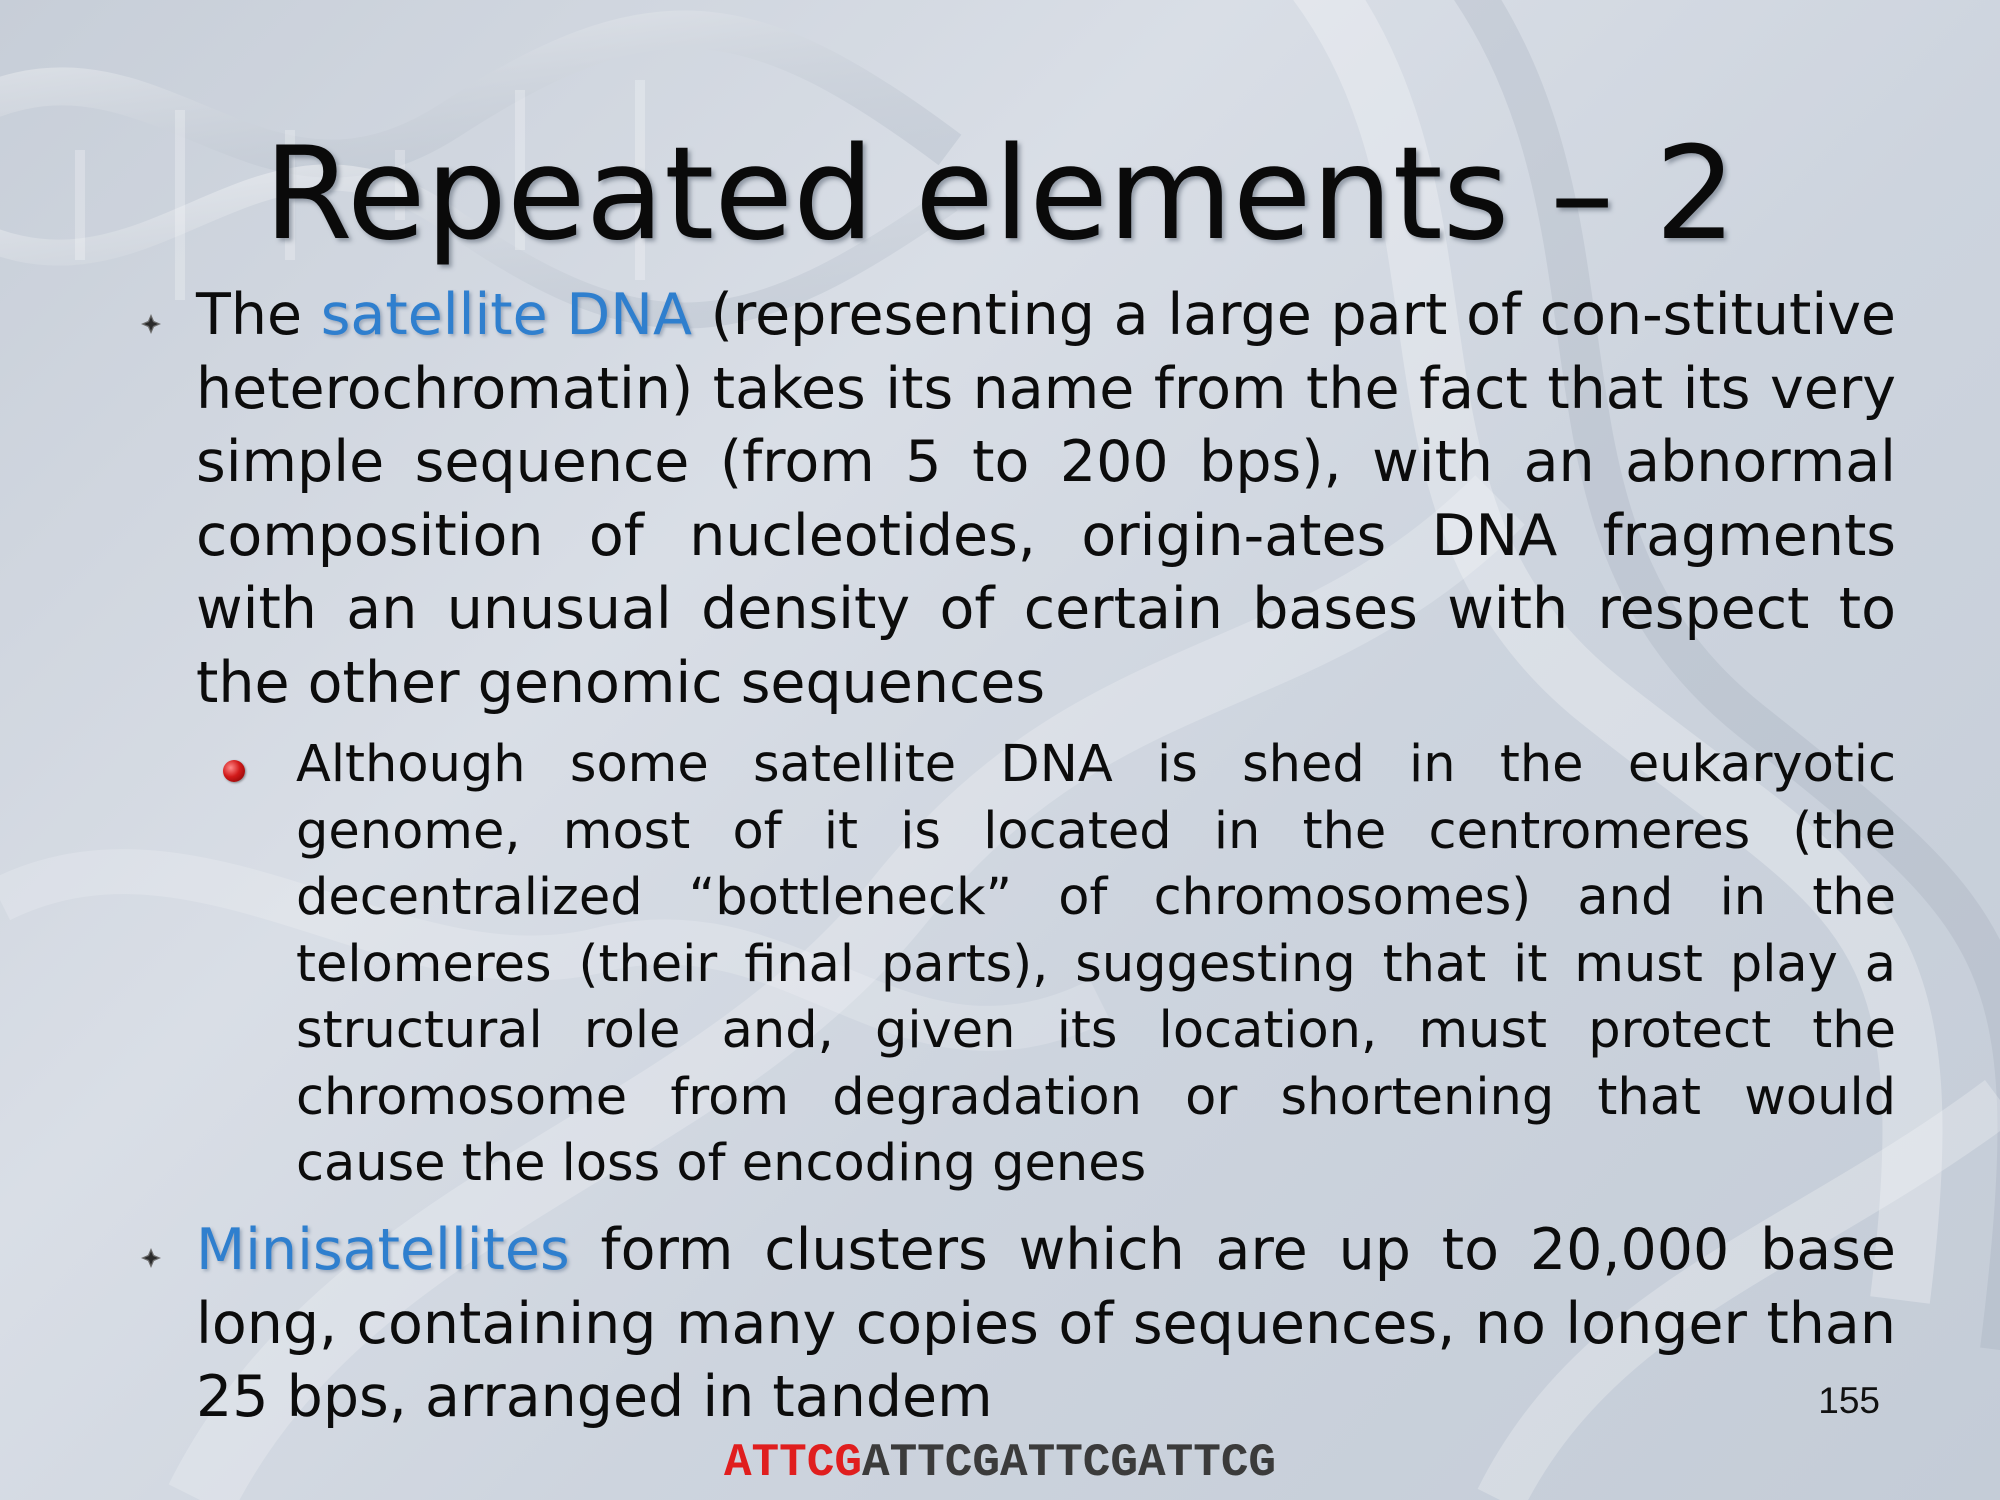 Image resolution: width=2000 pixels, height=1500 pixels. What do you see at coordinates (234, 771) in the screenshot?
I see `red-sphere-bullet-icon` at bounding box center [234, 771].